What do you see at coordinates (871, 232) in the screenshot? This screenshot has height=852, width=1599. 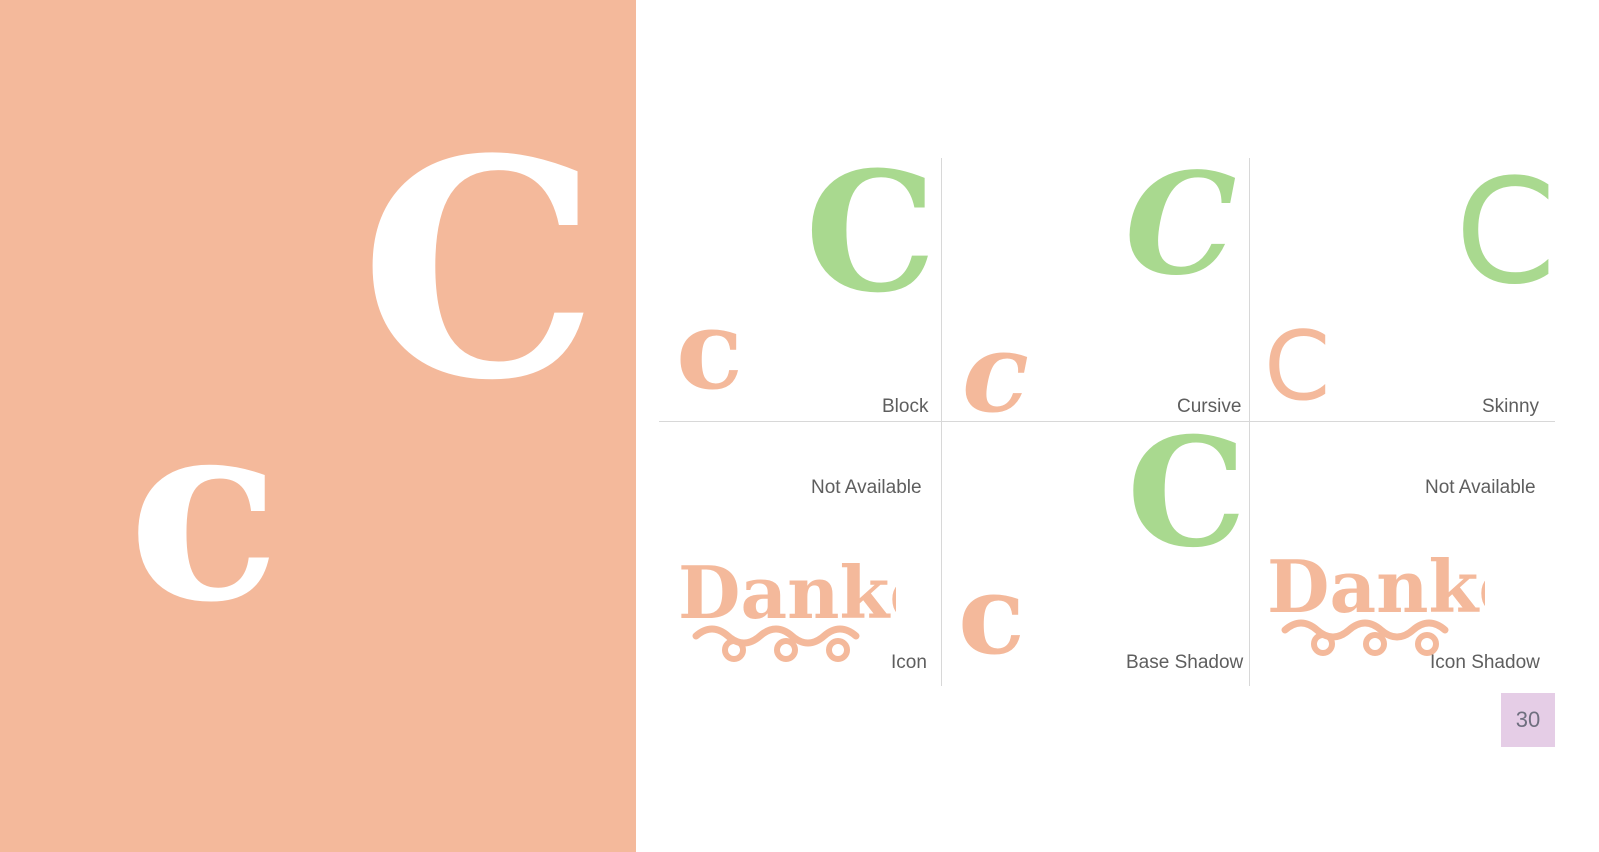 I see `block-uppercase-letter: C` at bounding box center [871, 232].